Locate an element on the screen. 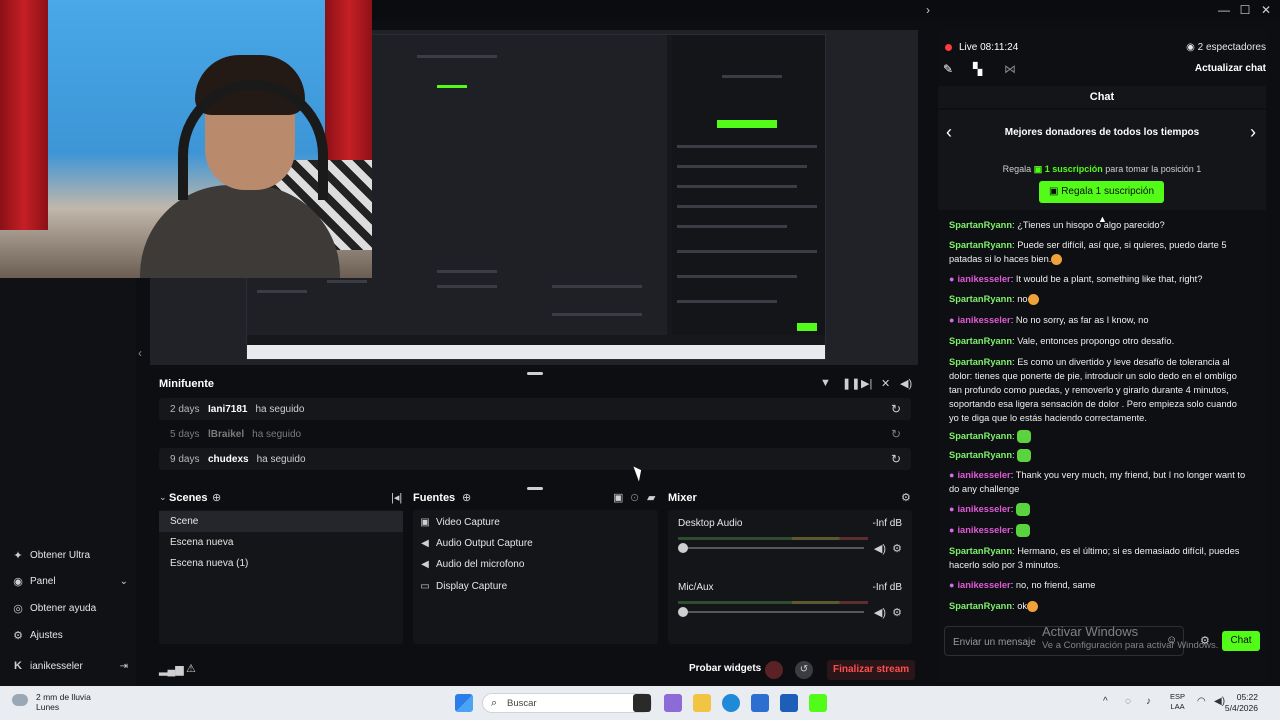 Image resolution: width=1280 pixels, height=720 pixels. scene-item: Scene is located at coordinates (281, 521).